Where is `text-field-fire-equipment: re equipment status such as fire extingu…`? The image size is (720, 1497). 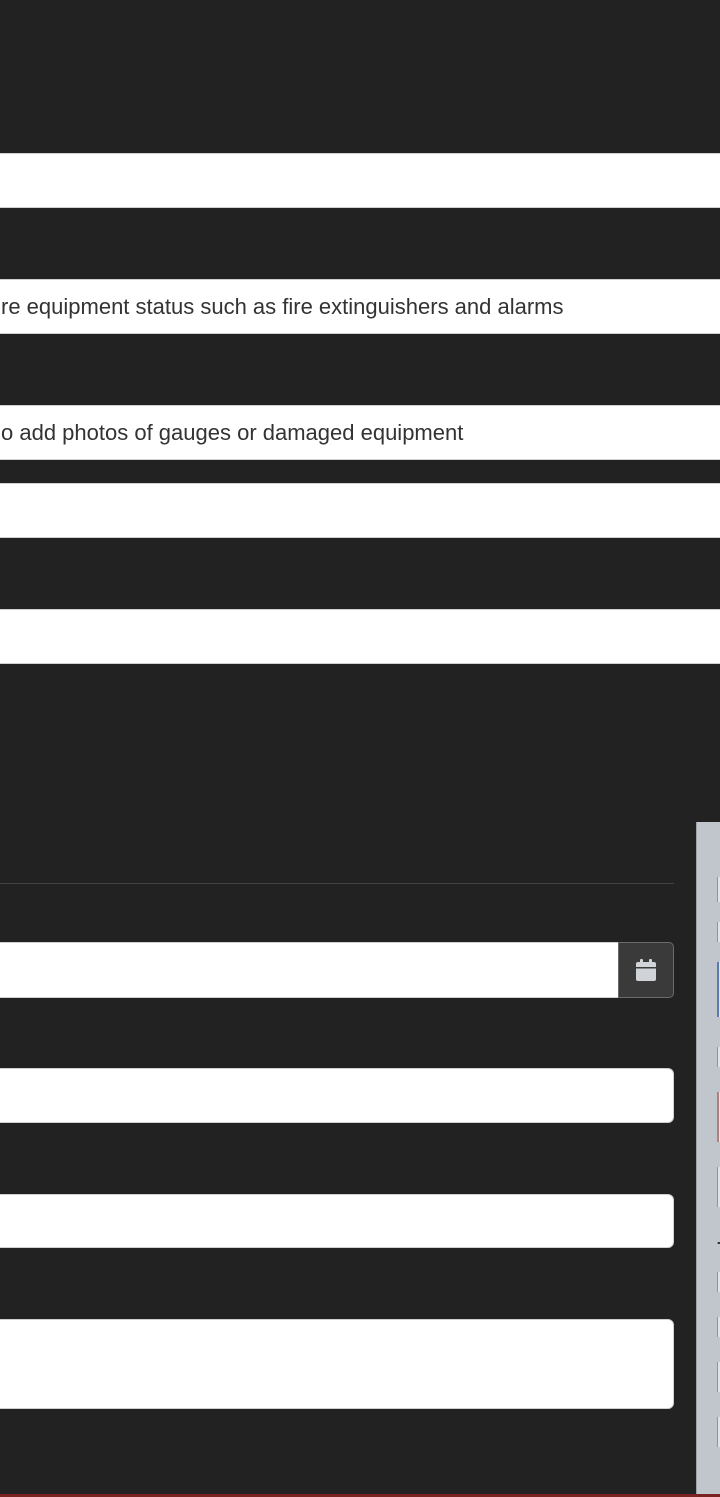
text-field-fire-equipment: re equipment status such as fire extingu… is located at coordinates (360, 306).